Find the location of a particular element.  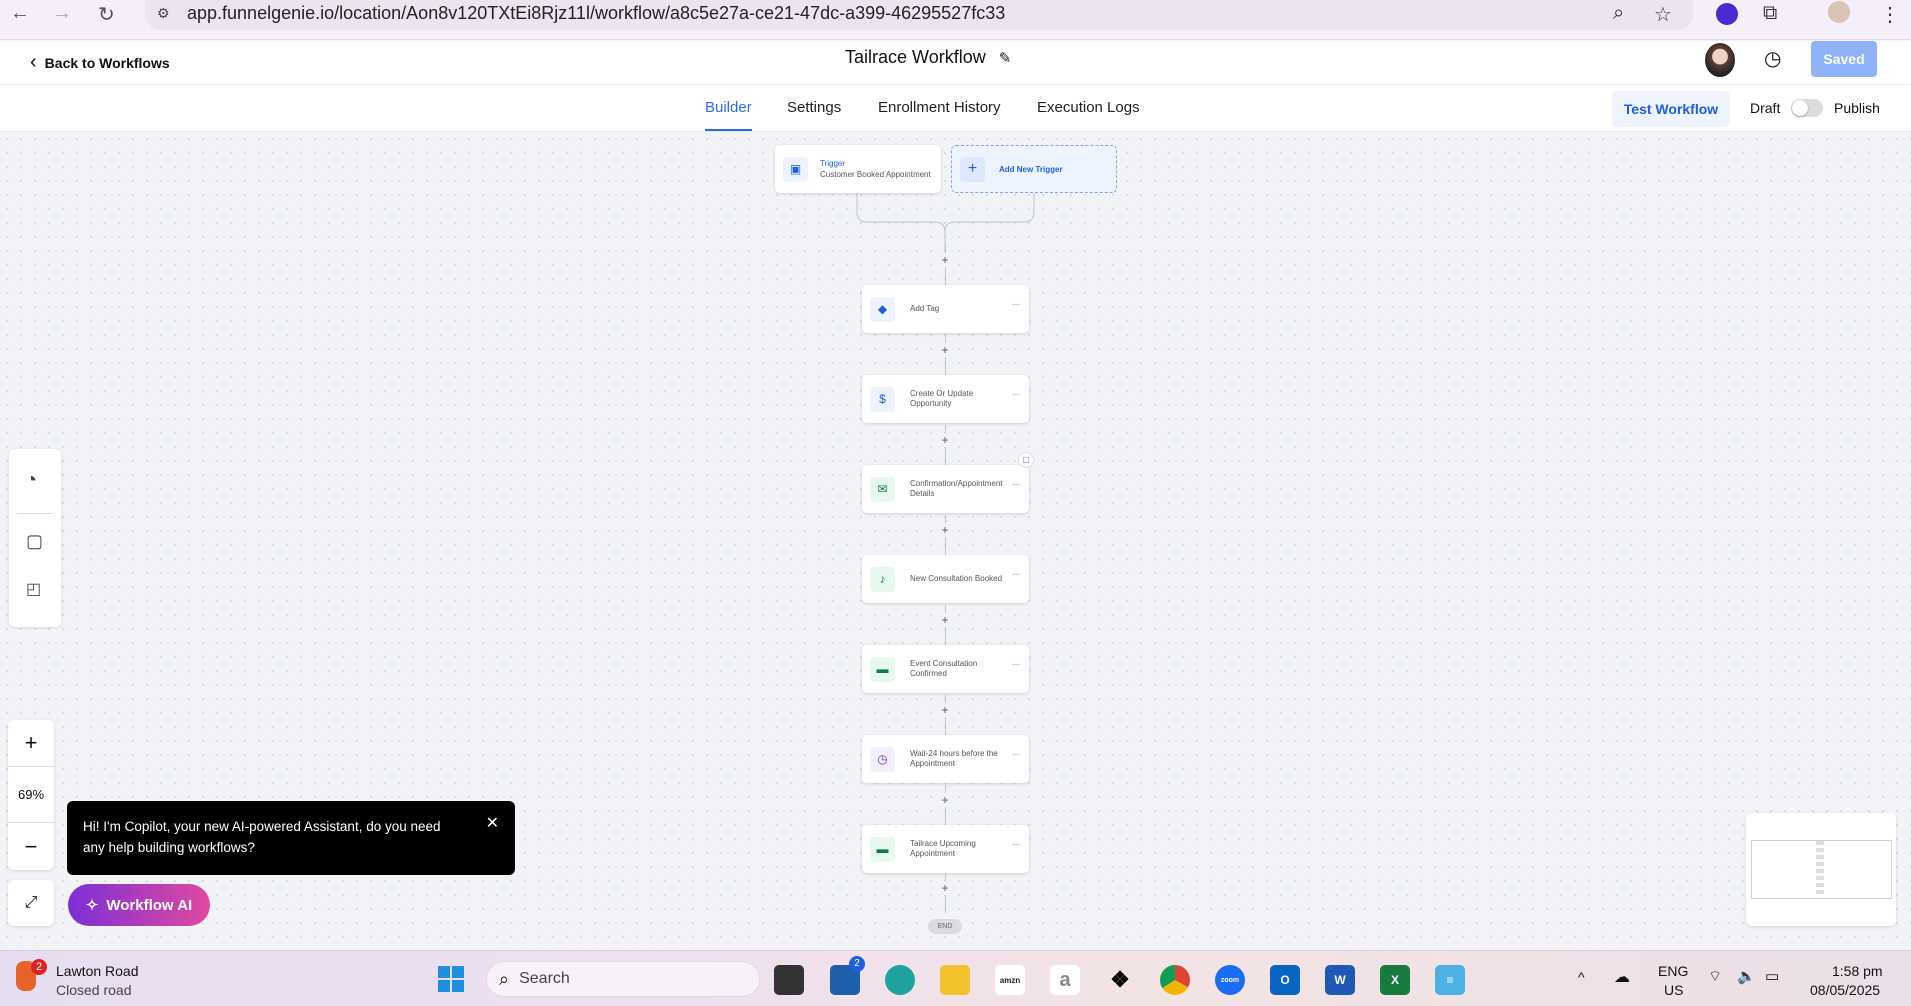

edge-icon is located at coordinates (900, 980).